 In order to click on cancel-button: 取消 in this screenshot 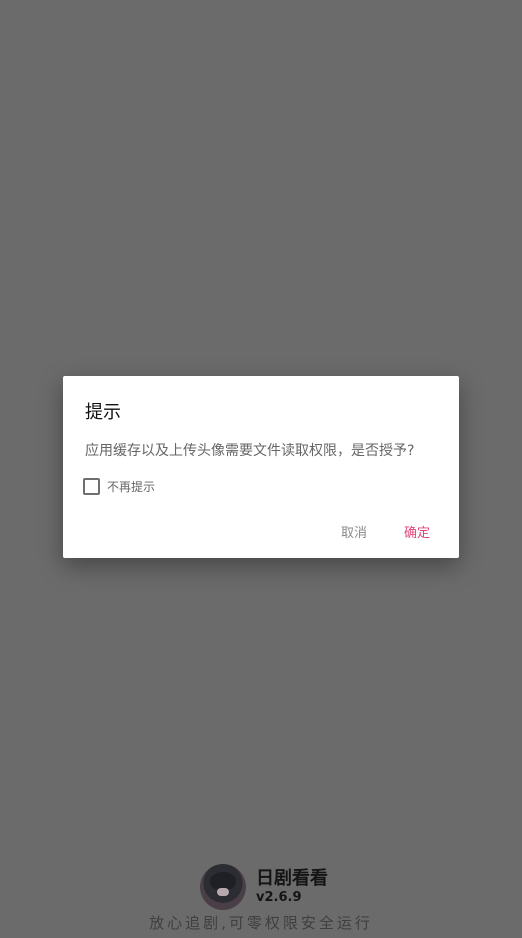, I will do `click(354, 531)`.